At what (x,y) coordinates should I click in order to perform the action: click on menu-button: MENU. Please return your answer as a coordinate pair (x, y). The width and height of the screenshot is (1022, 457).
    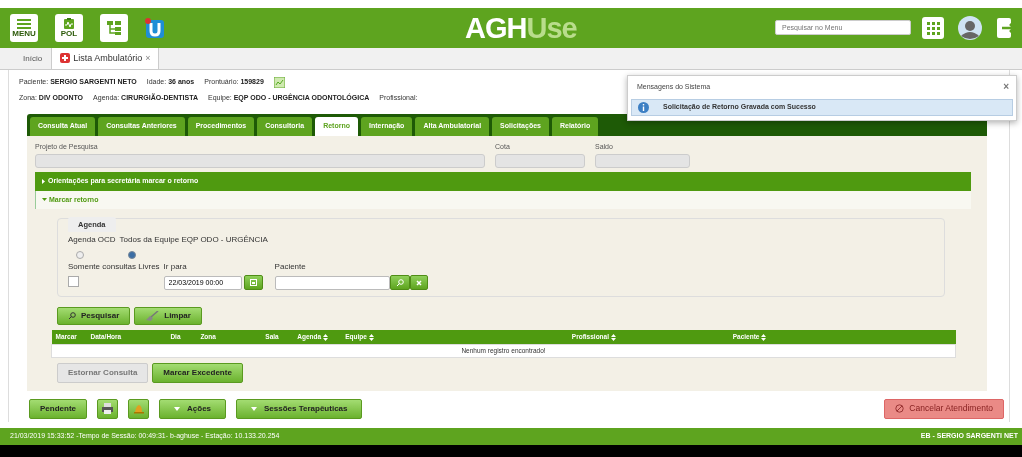
    Looking at the image, I should click on (24, 28).